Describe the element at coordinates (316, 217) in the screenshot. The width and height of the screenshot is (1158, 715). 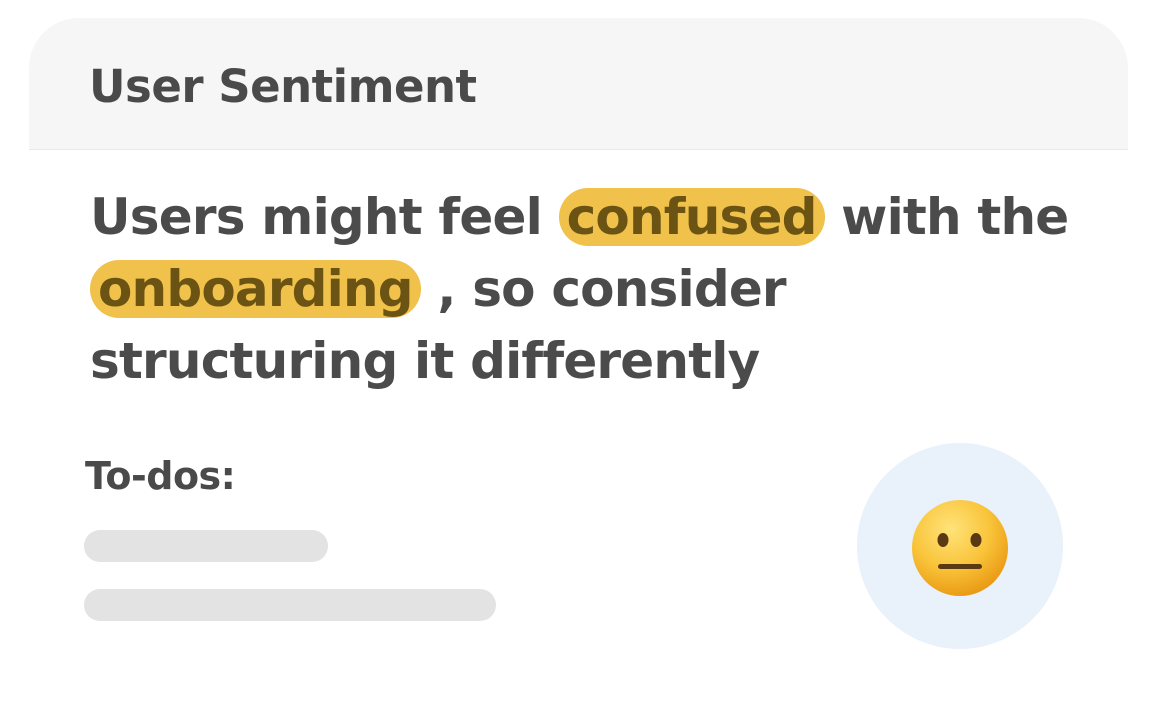
I see `sentiment-text-part: Users might feel` at that location.